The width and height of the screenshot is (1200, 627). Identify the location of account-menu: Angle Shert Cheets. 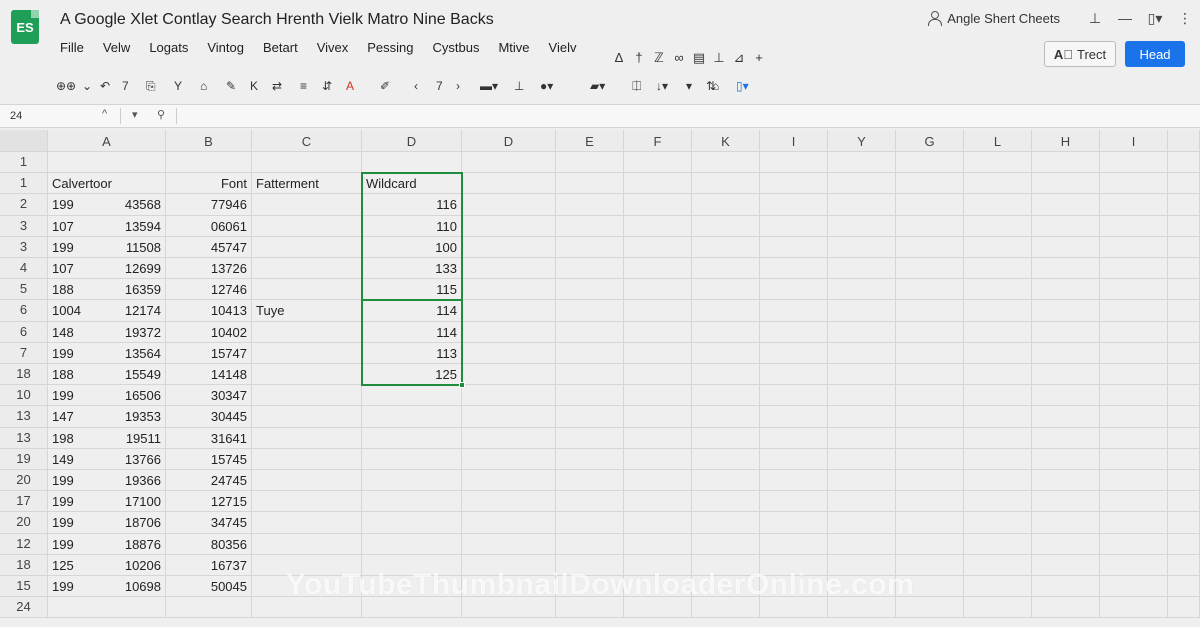
(993, 18).